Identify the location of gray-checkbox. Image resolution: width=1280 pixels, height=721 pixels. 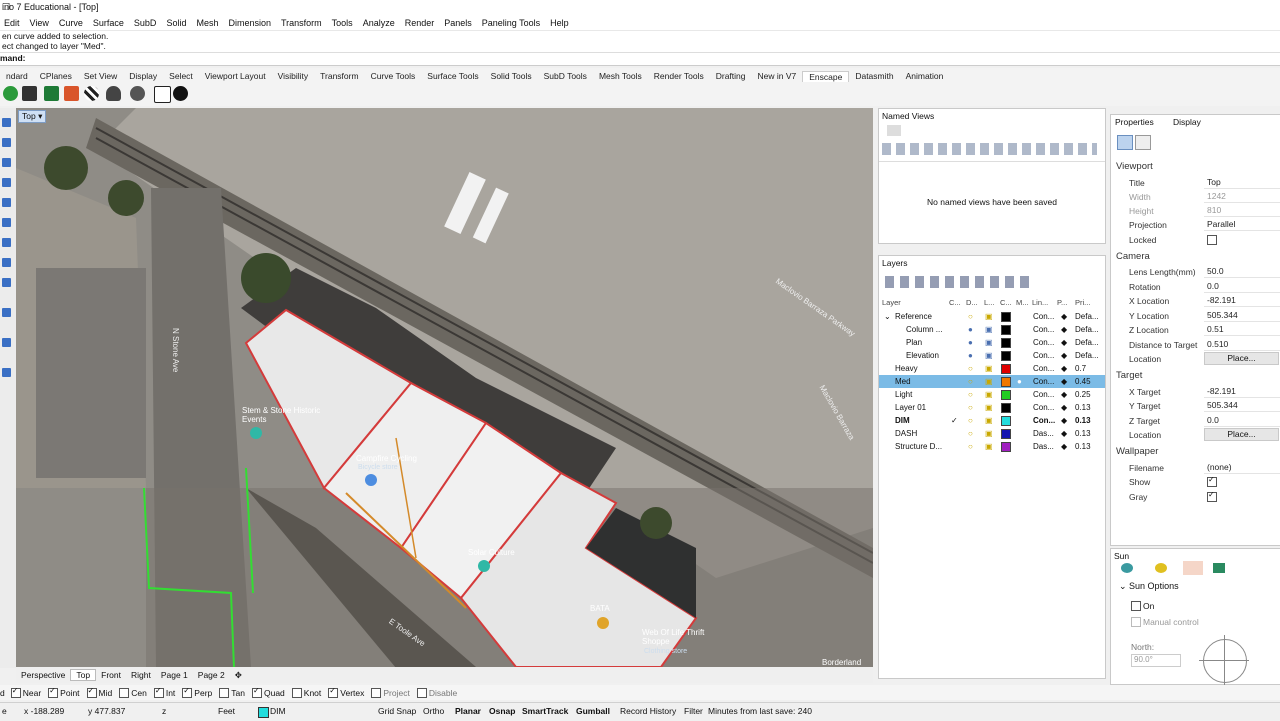
(1212, 496).